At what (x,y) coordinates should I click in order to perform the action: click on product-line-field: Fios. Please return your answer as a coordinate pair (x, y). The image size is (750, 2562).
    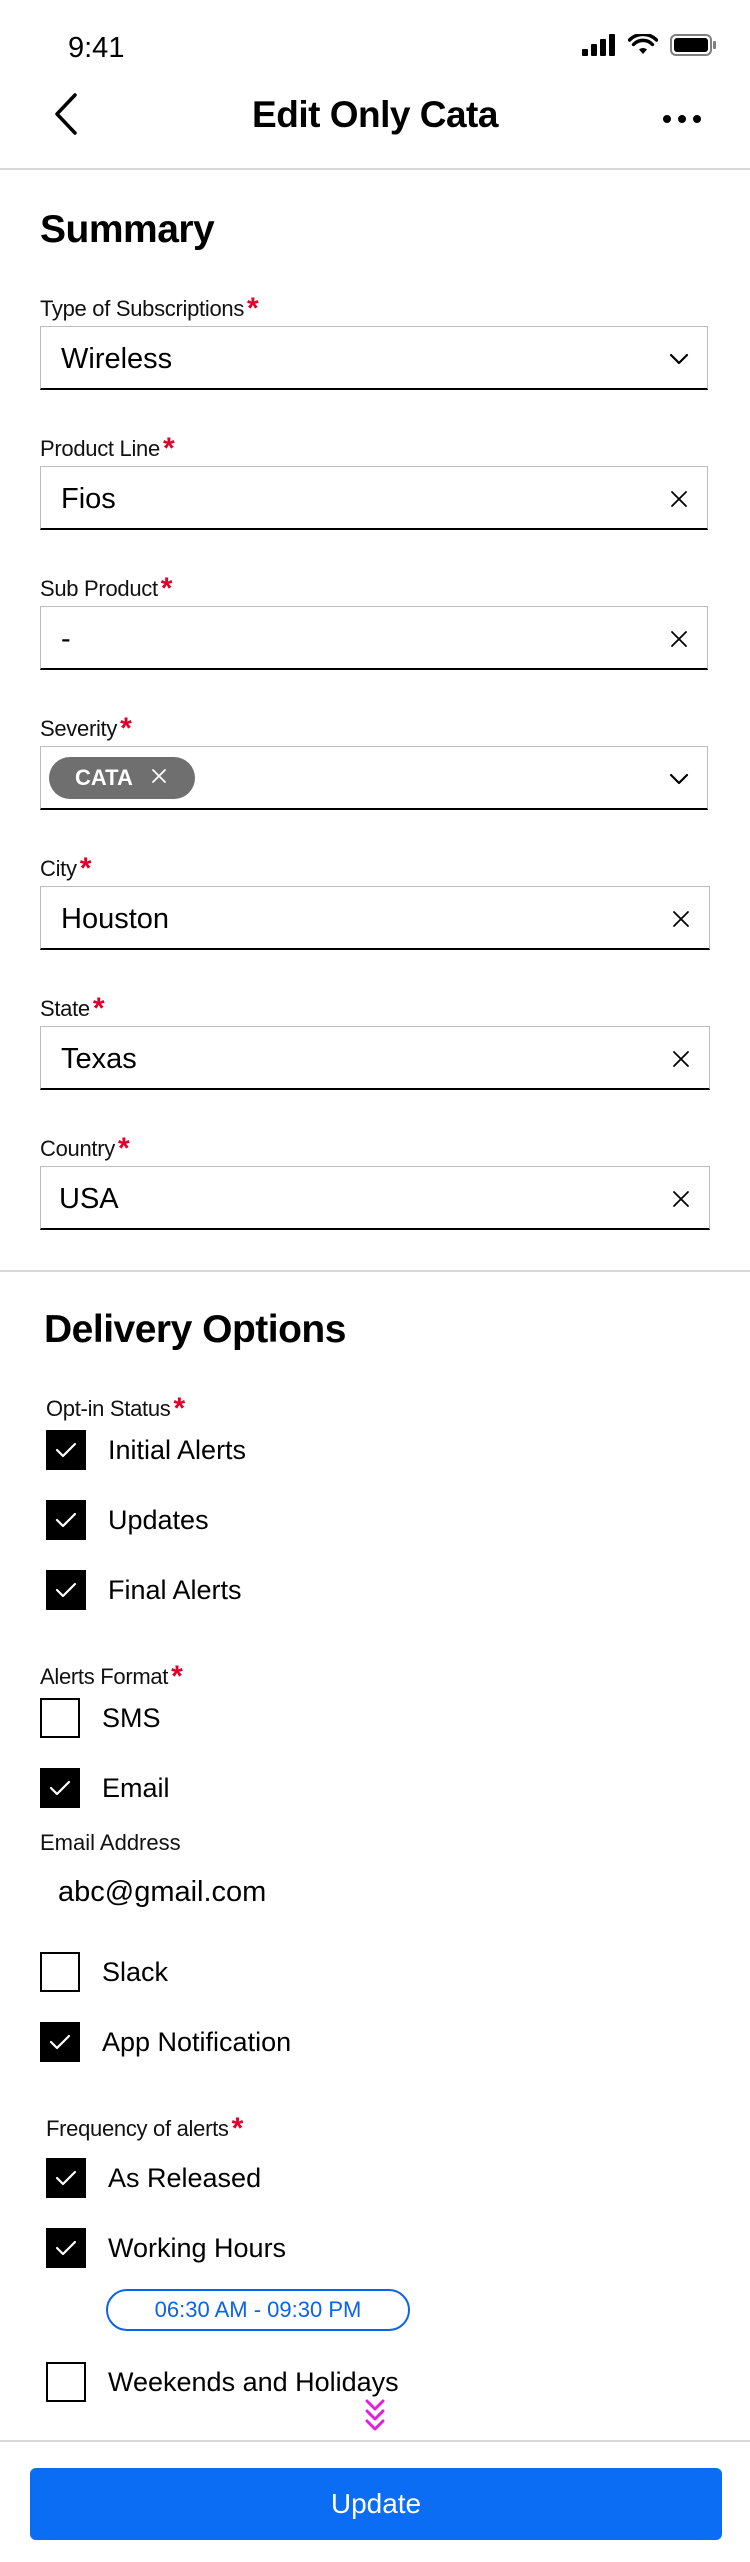
    Looking at the image, I should click on (374, 498).